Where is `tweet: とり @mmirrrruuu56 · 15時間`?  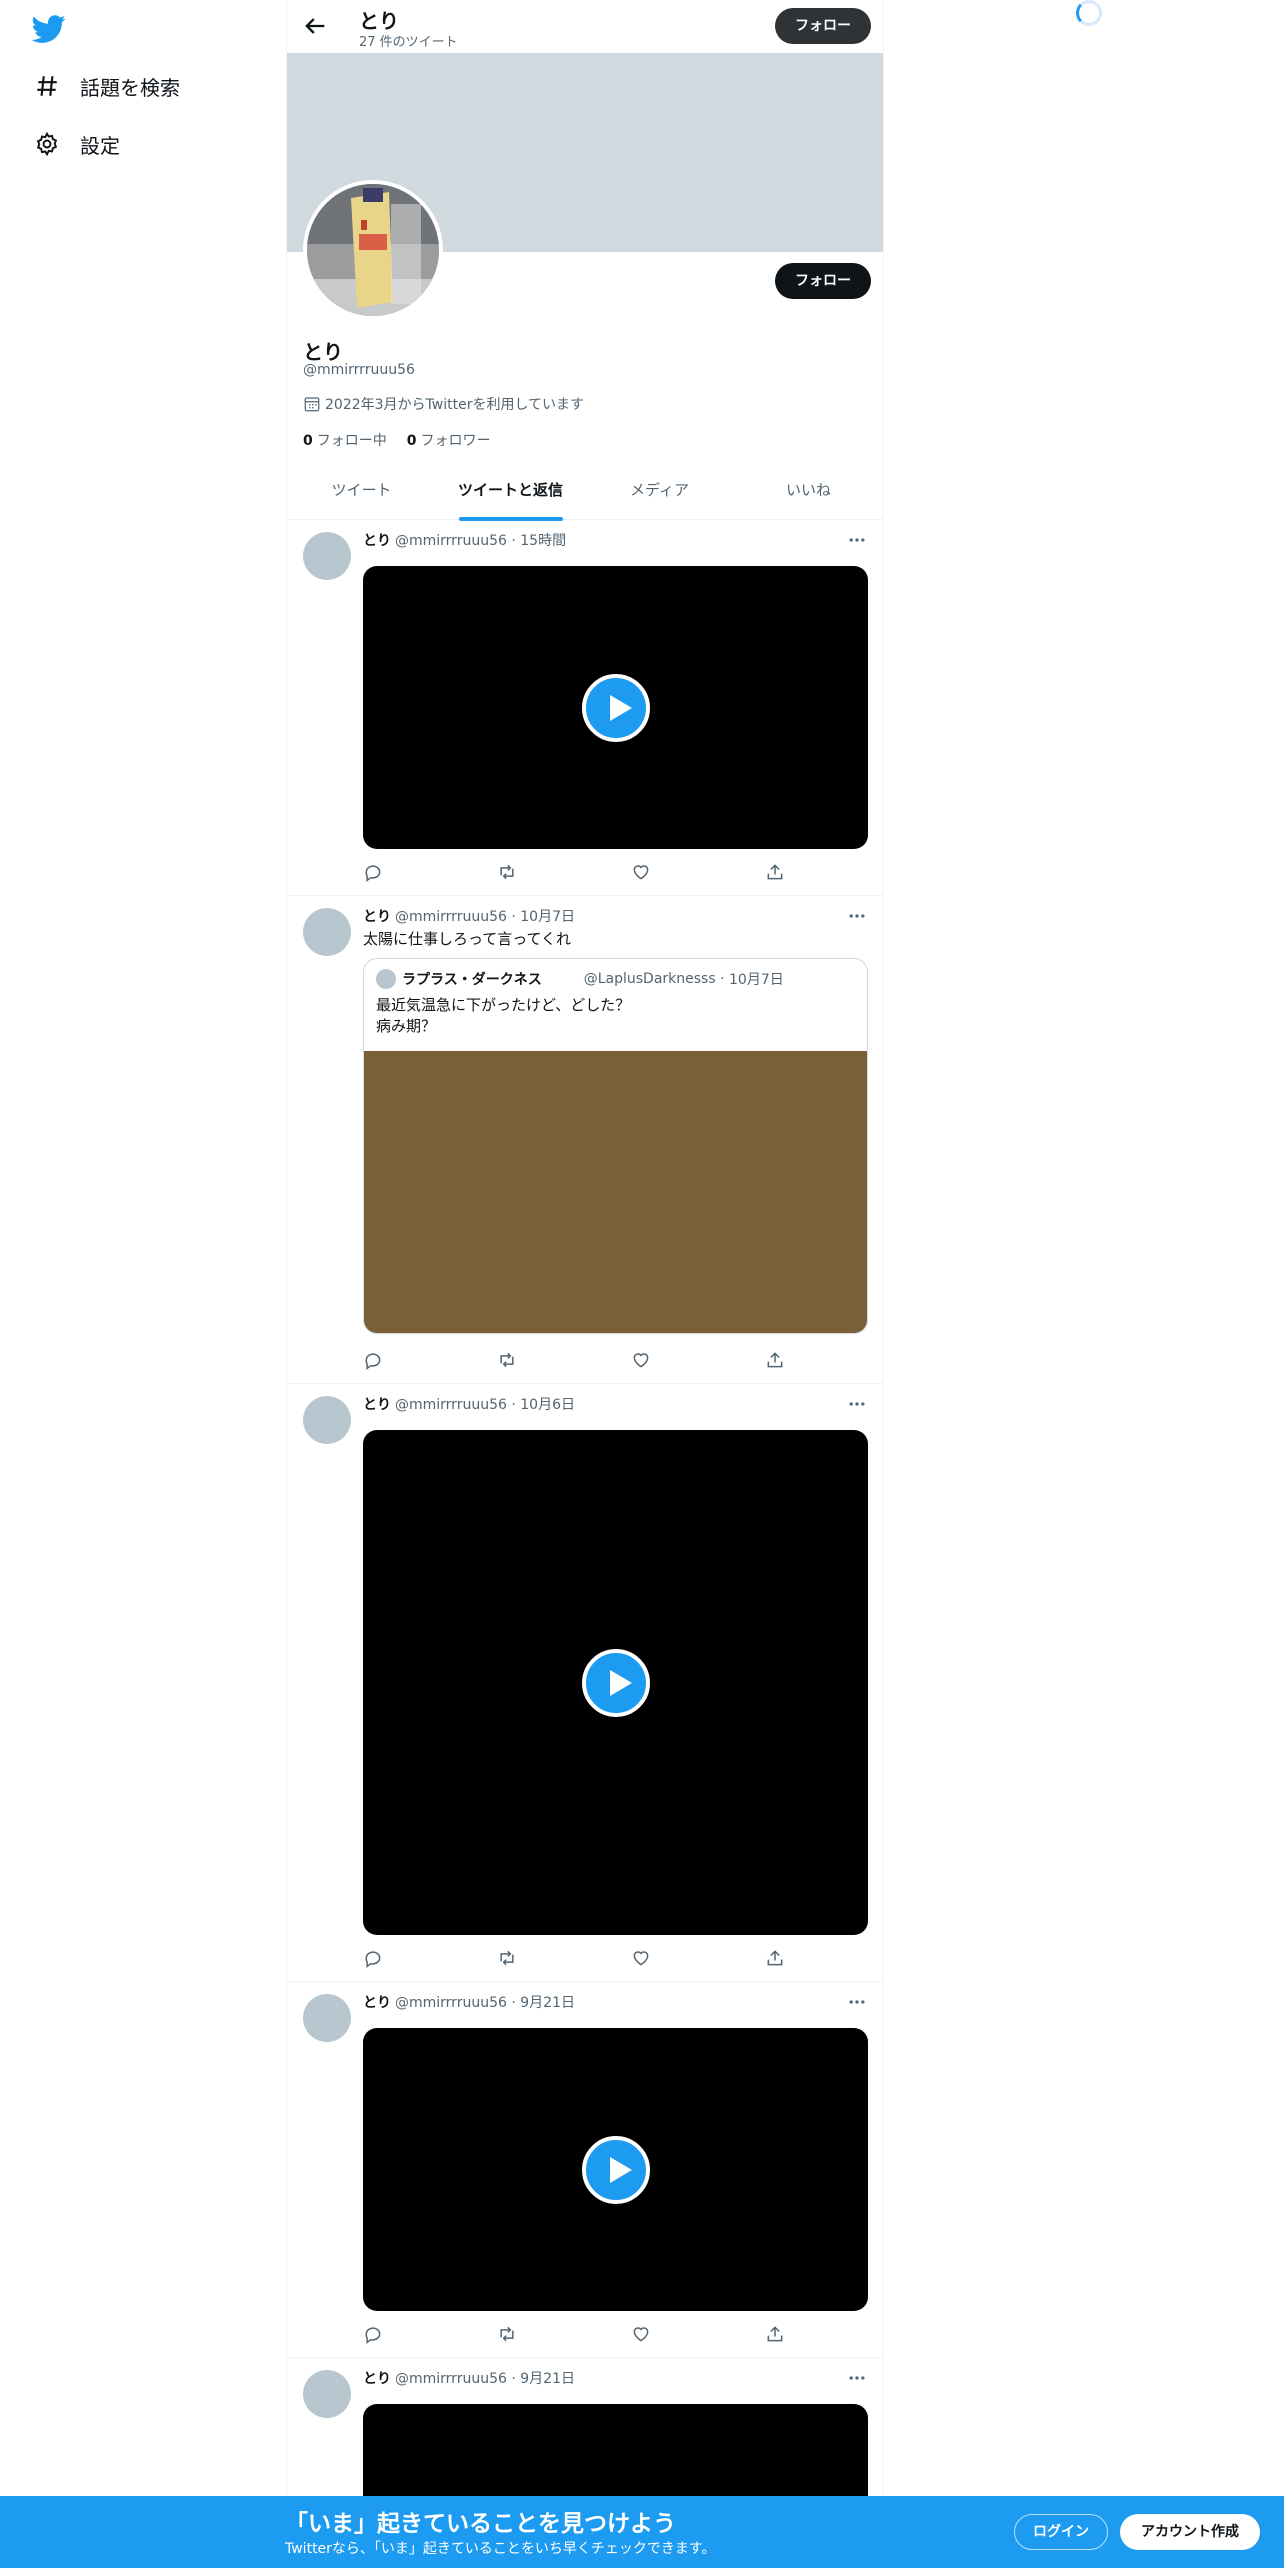 tweet: とり @mmirrrruuu56 · 15時間 is located at coordinates (585, 708).